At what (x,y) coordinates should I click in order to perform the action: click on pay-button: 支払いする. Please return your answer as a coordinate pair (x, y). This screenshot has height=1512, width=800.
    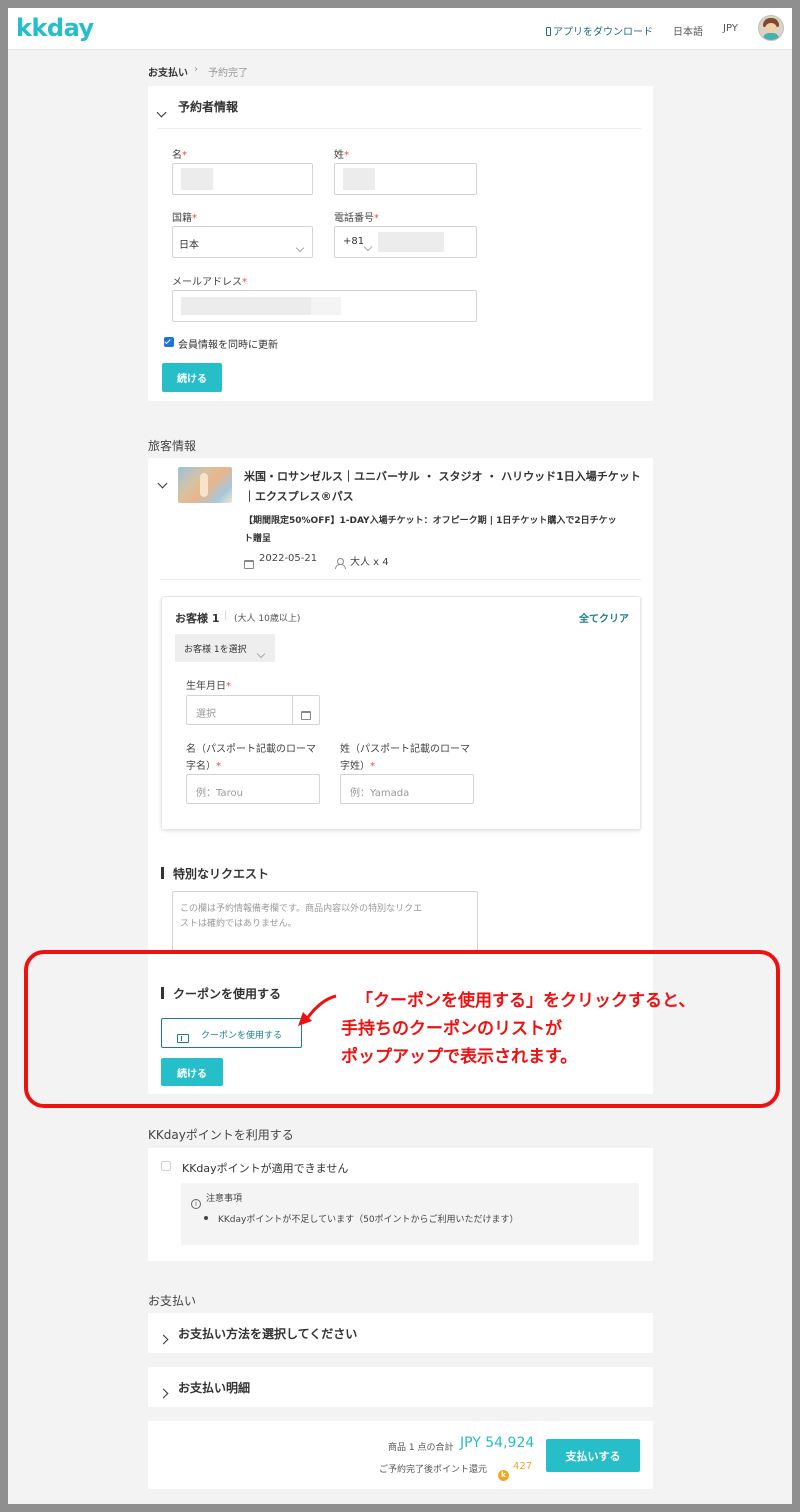
    Looking at the image, I should click on (593, 1455).